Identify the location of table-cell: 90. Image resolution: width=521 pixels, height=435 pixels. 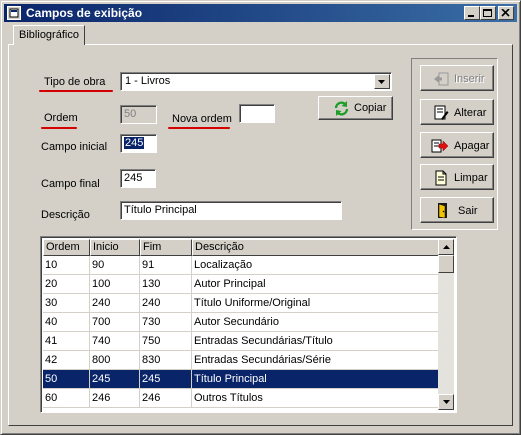
(115, 265).